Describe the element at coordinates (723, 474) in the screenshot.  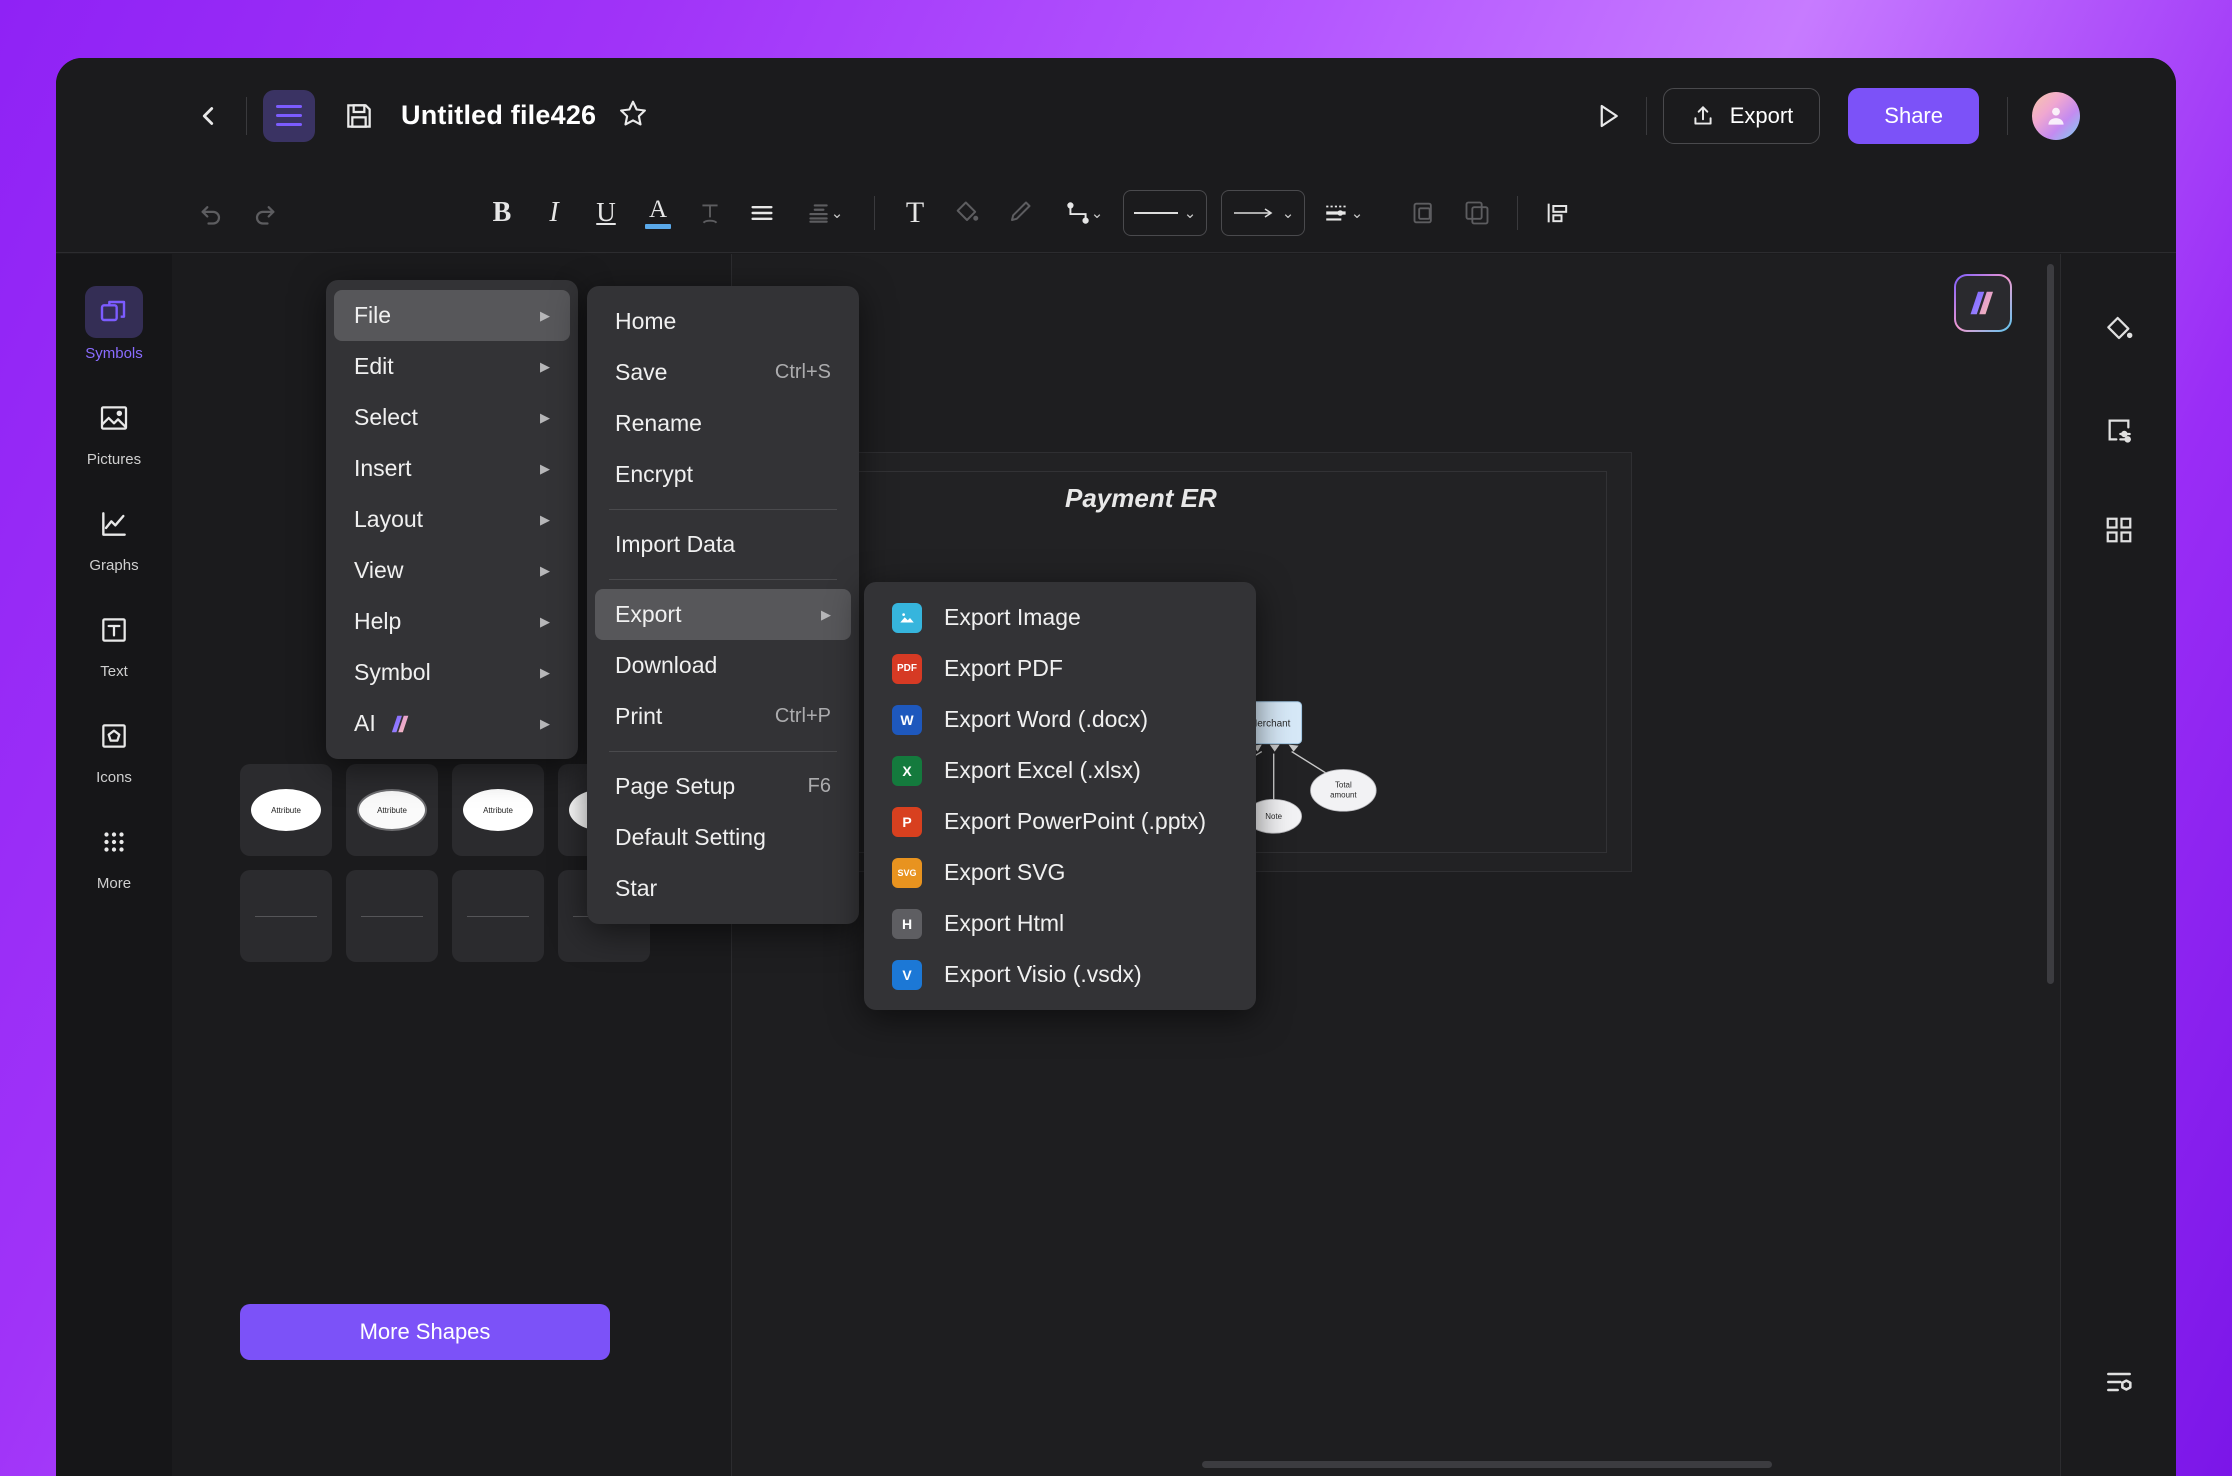
I see `menu-item-encrypt: Encrypt` at that location.